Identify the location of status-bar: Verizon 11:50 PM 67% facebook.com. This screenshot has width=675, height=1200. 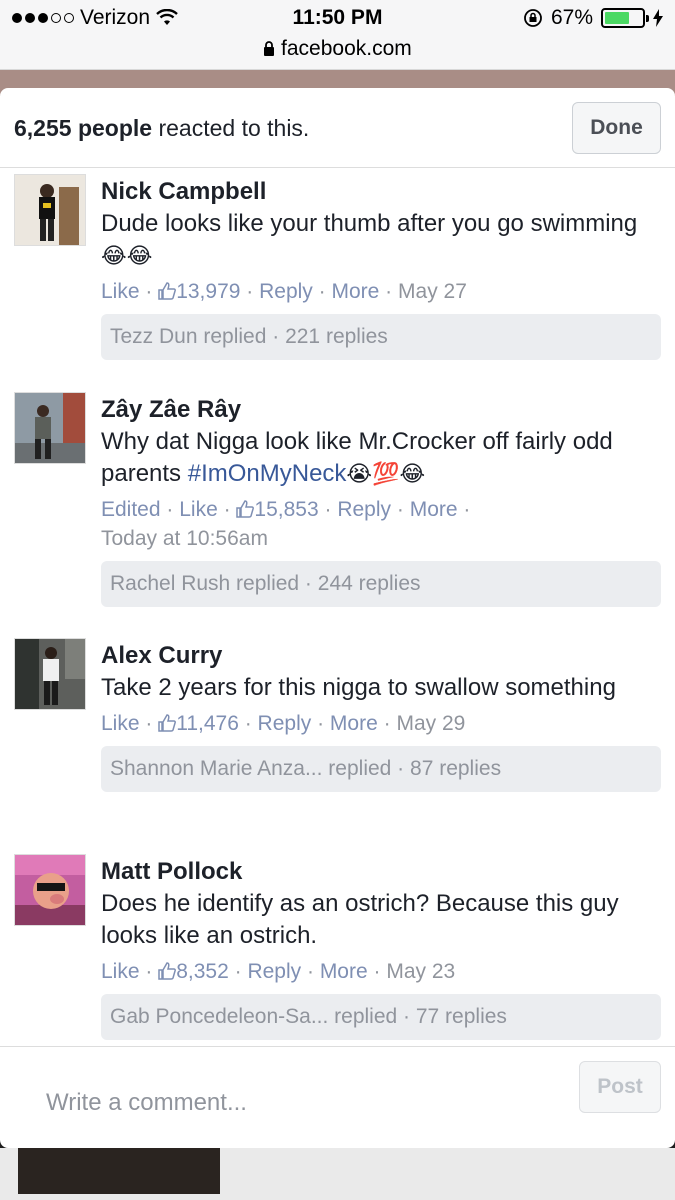
(337, 35).